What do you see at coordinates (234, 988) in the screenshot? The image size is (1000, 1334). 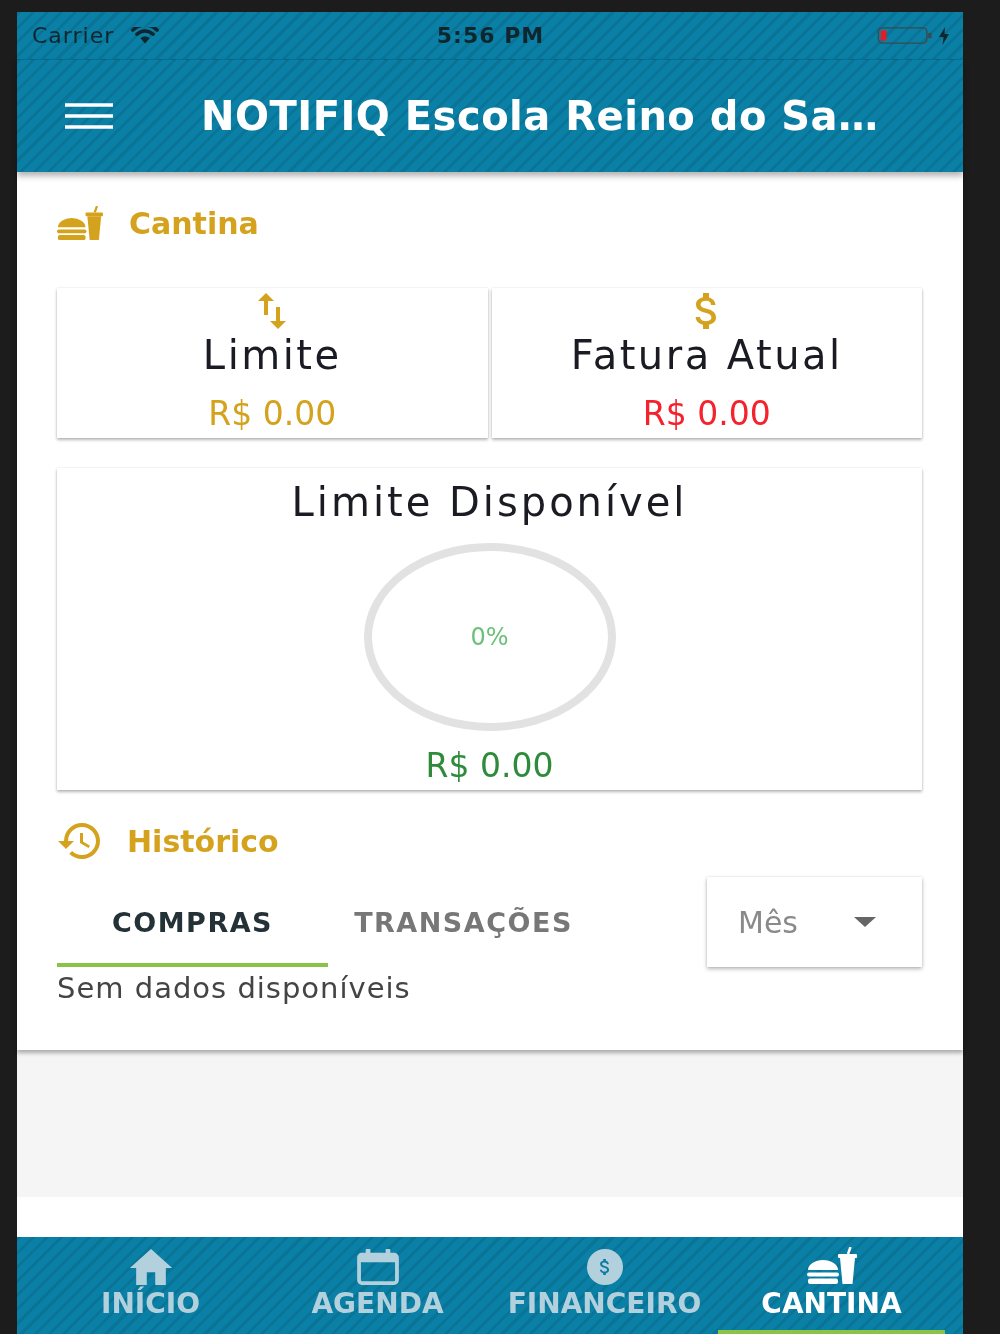 I see `empty-message: Sem dados disponíveis` at bounding box center [234, 988].